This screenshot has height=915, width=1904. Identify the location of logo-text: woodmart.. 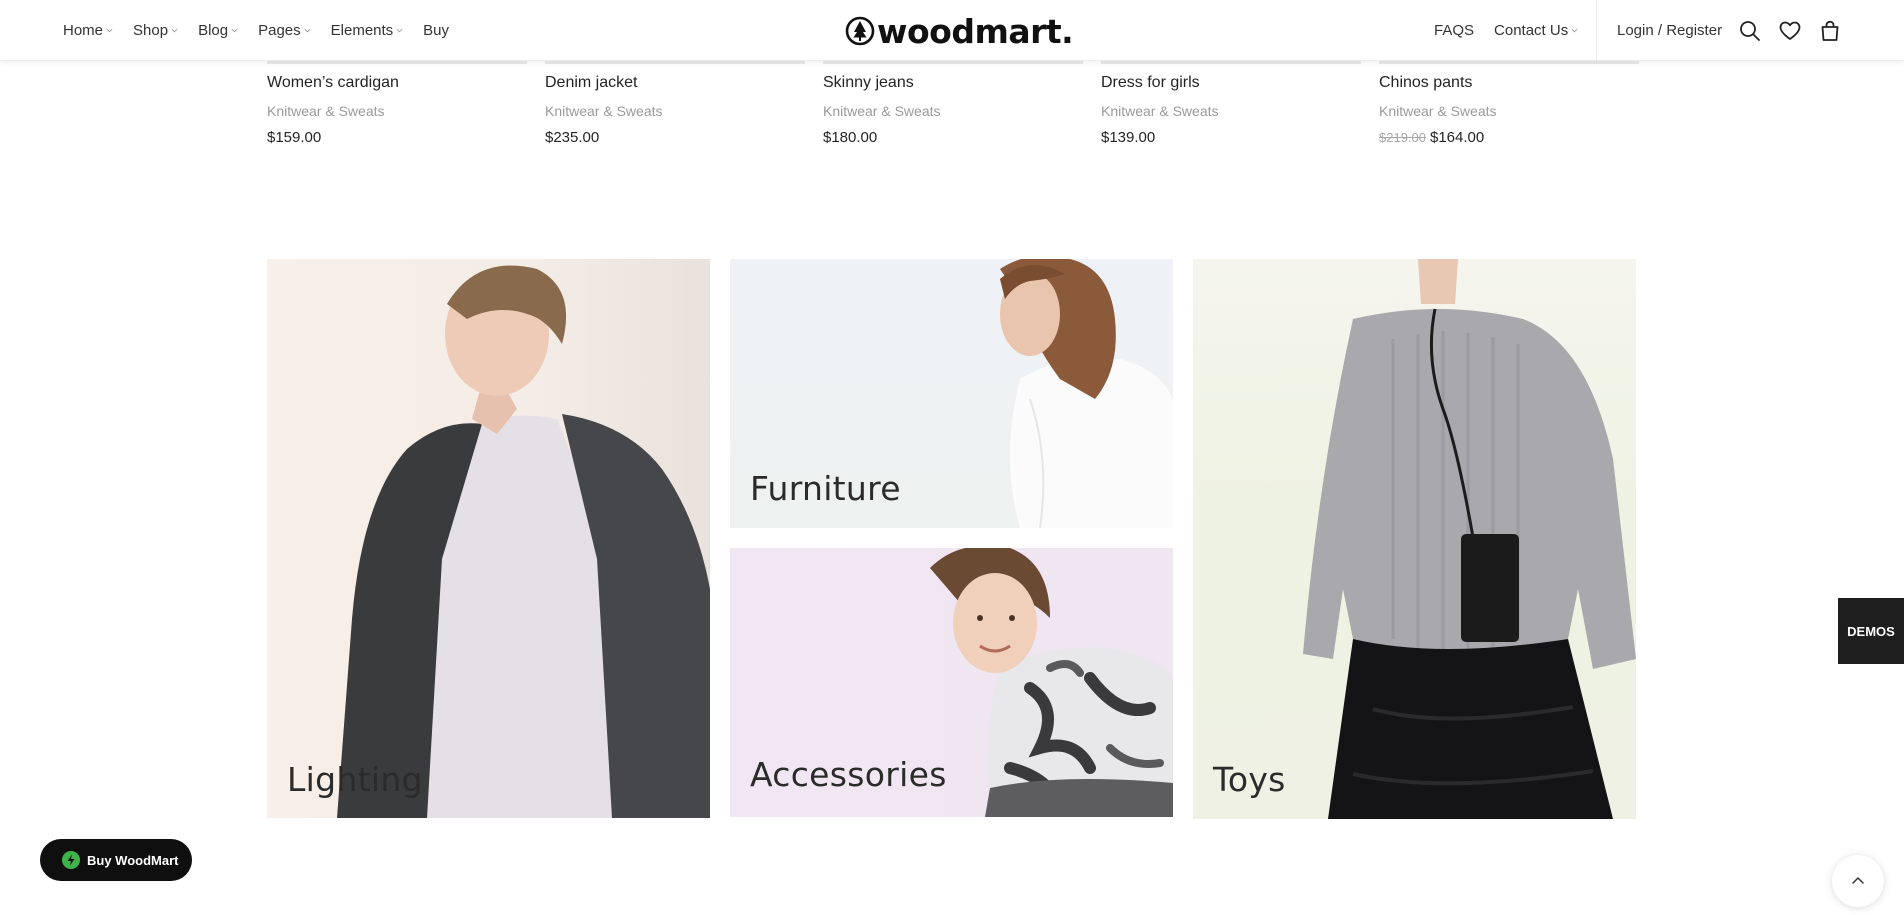
(975, 31).